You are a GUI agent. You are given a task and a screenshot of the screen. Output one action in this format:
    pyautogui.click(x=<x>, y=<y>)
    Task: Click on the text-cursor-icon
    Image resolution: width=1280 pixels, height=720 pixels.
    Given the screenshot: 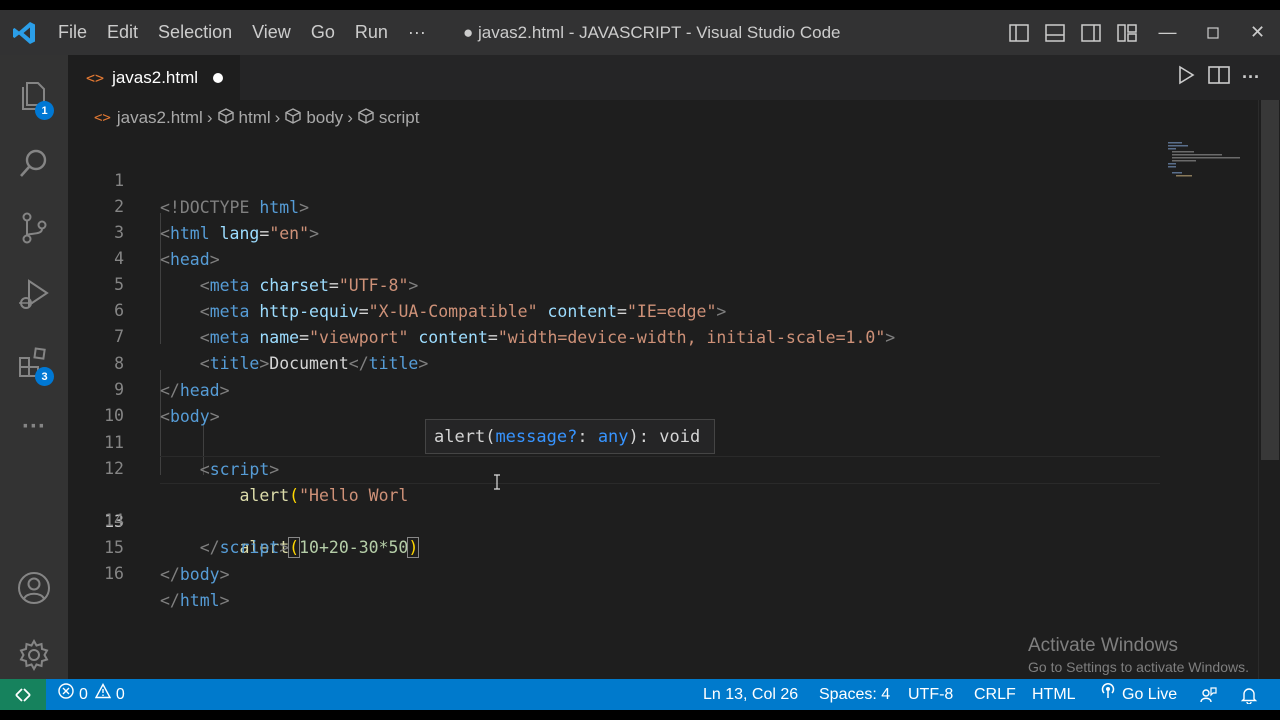 What is the action you would take?
    pyautogui.click(x=497, y=484)
    